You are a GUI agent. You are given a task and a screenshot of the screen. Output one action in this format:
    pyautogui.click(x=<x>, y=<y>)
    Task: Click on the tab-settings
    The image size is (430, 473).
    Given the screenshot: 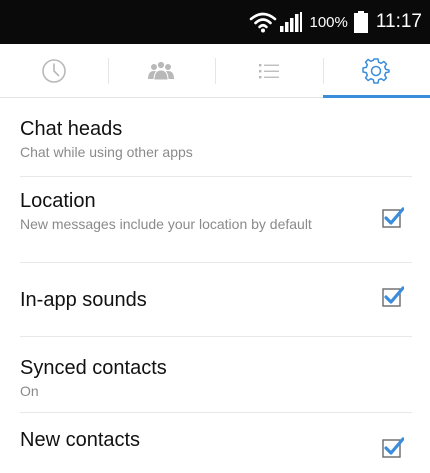 What is the action you would take?
    pyautogui.click(x=376, y=70)
    